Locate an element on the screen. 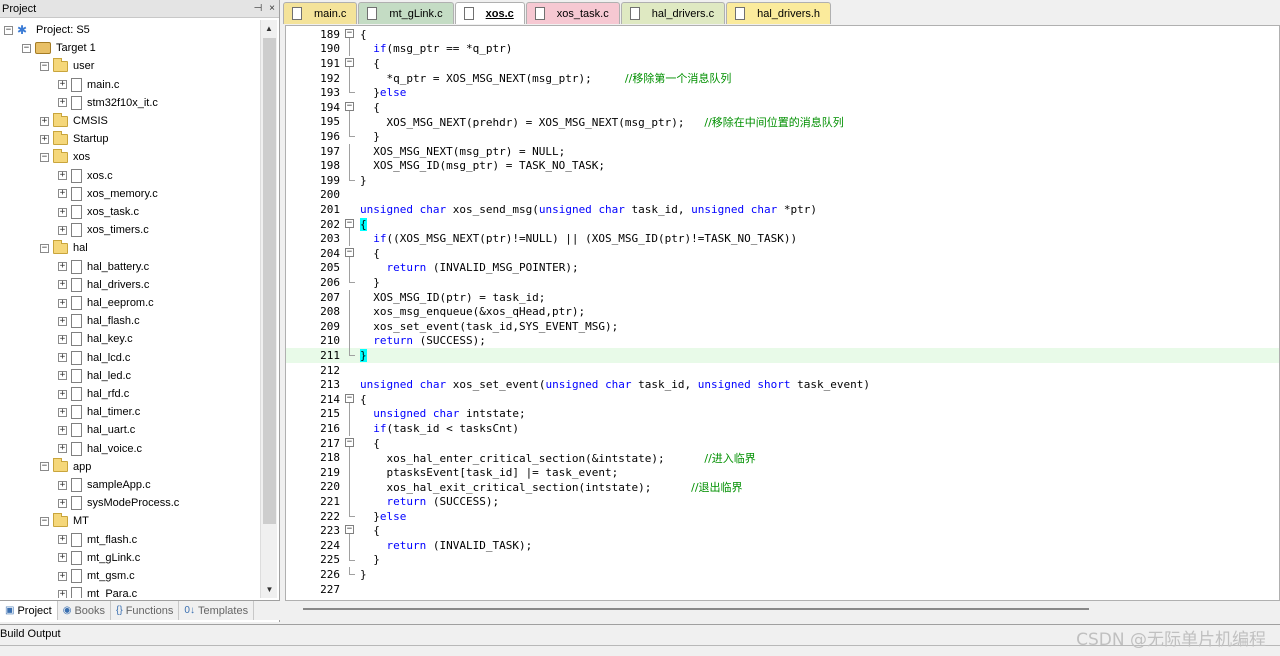  code-line: 193 }else is located at coordinates (782, 92).